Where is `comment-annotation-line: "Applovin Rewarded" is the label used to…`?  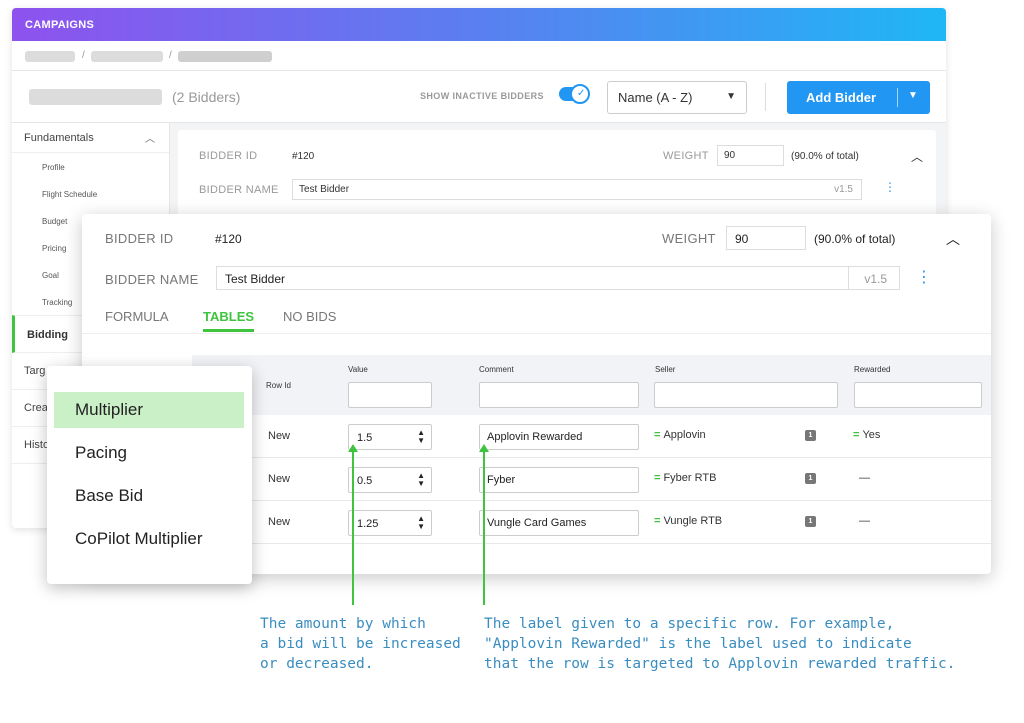 comment-annotation-line: "Applovin Rewarded" is the label used to… is located at coordinates (698, 644).